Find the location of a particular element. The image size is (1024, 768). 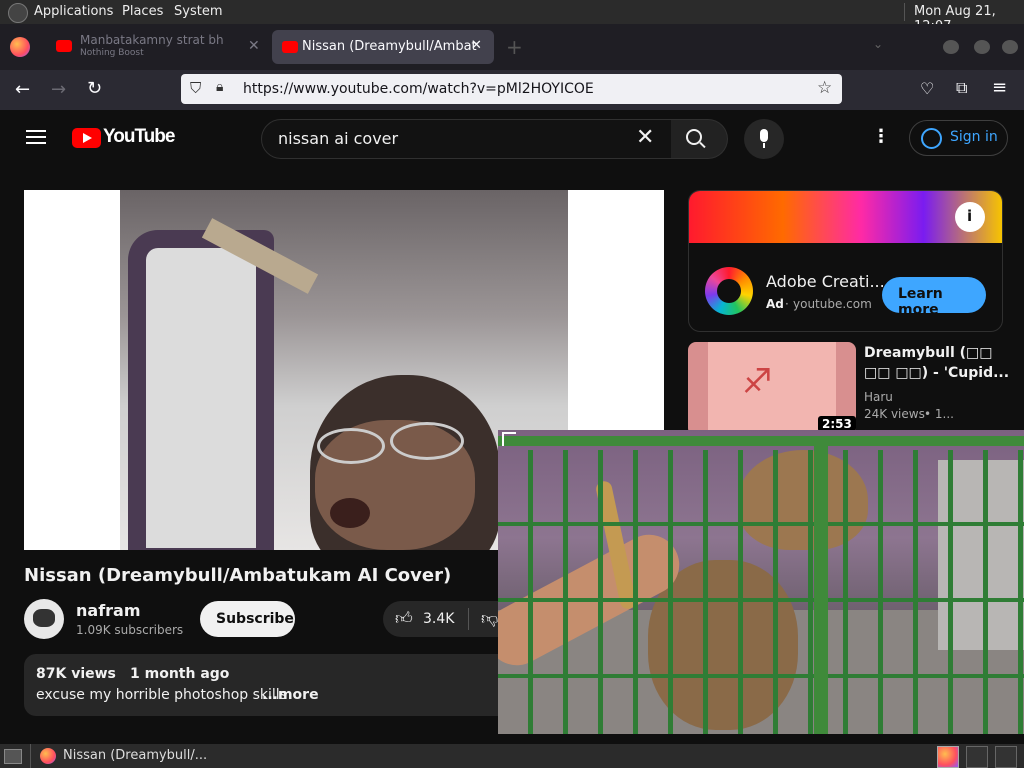

show-desktop-icon is located at coordinates (13, 756).